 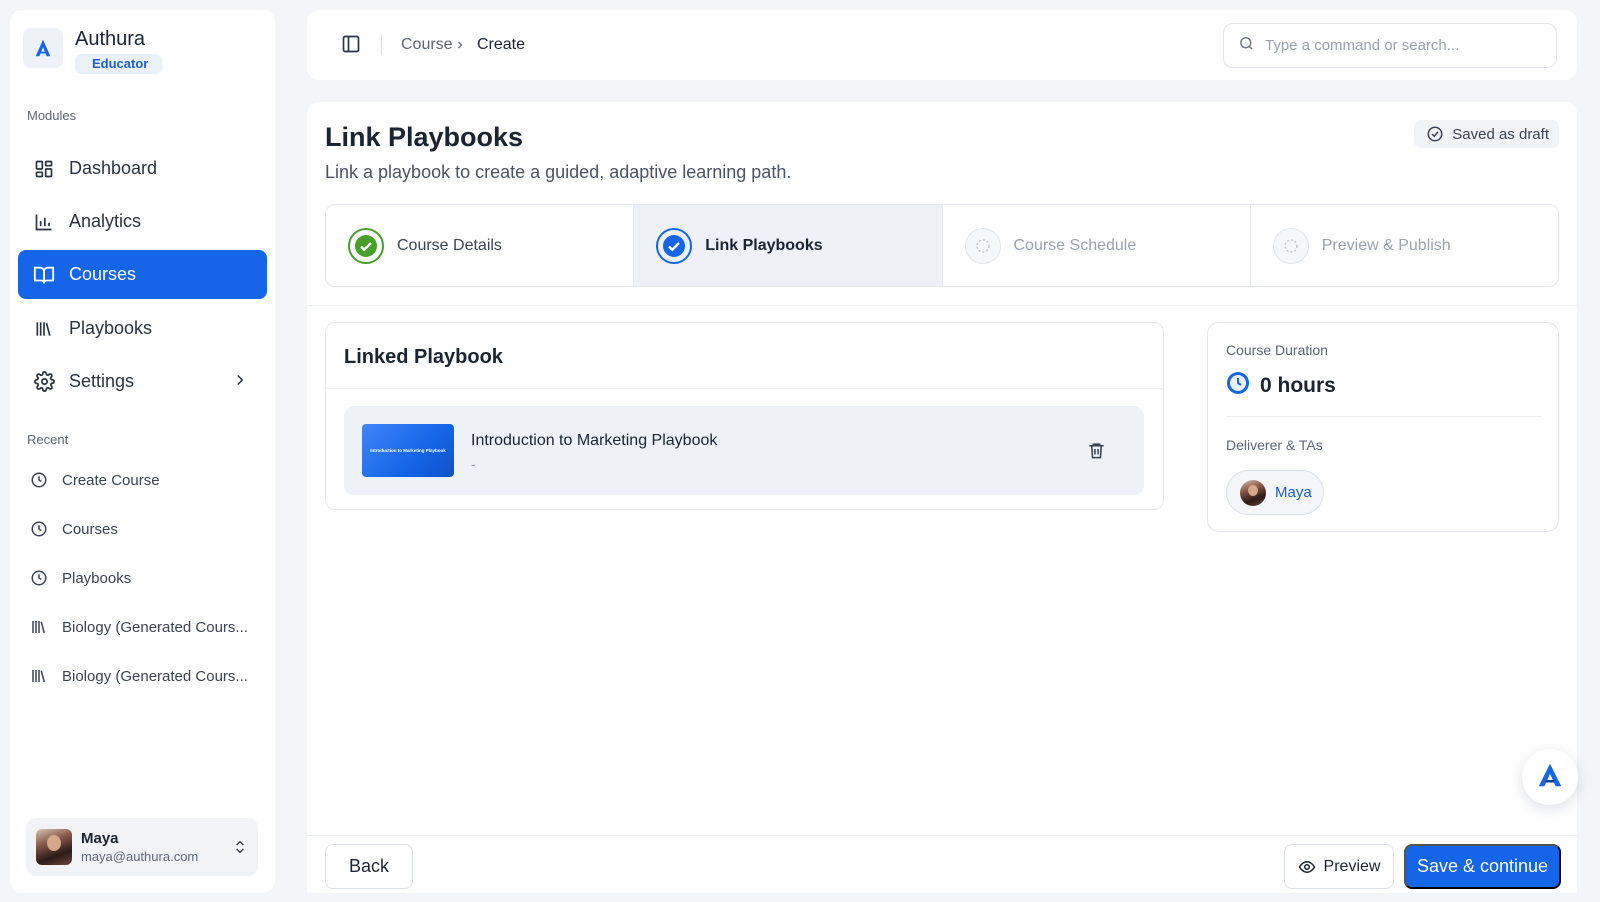 I want to click on recent-item-label: Courses, so click(x=90, y=529).